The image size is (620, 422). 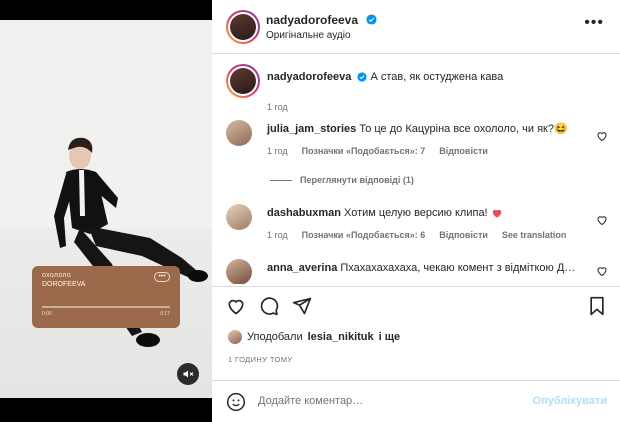 I want to click on liker-avatar, so click(x=235, y=337).